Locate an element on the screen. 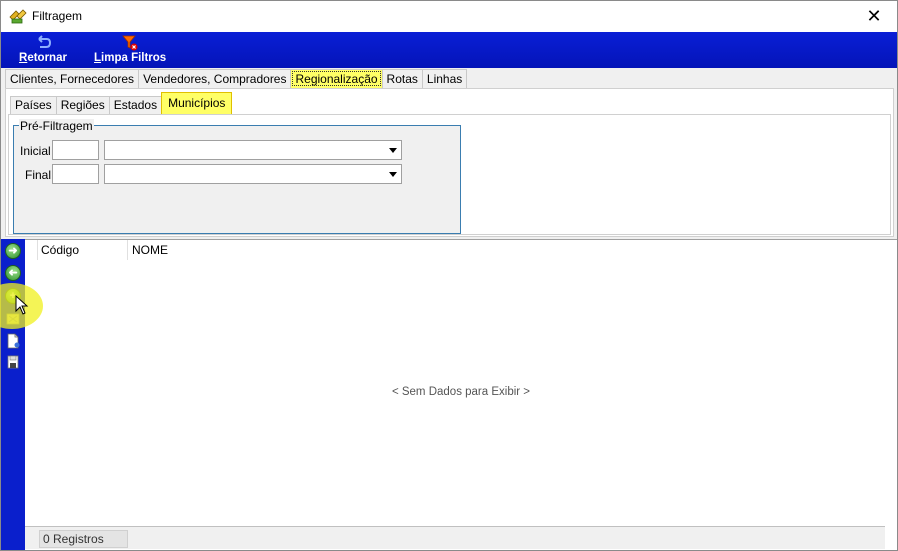 This screenshot has width=898, height=551. inicial-label: Inicial is located at coordinates (35, 151).